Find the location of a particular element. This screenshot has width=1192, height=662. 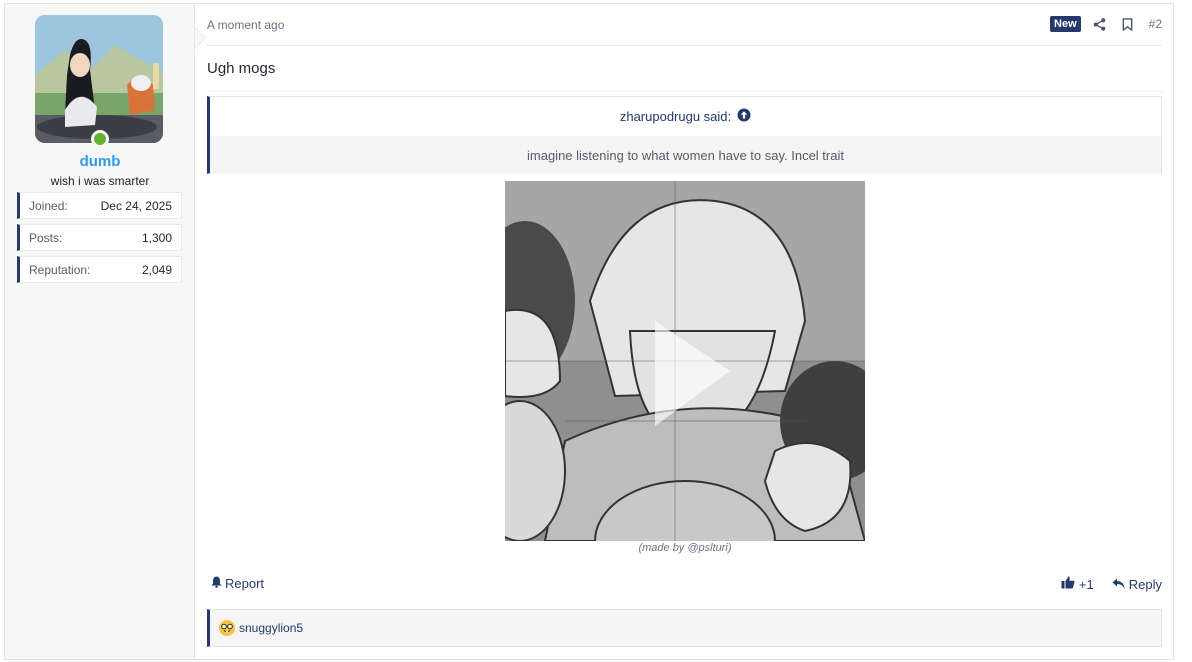

message-arrow is located at coordinates (200, 38).